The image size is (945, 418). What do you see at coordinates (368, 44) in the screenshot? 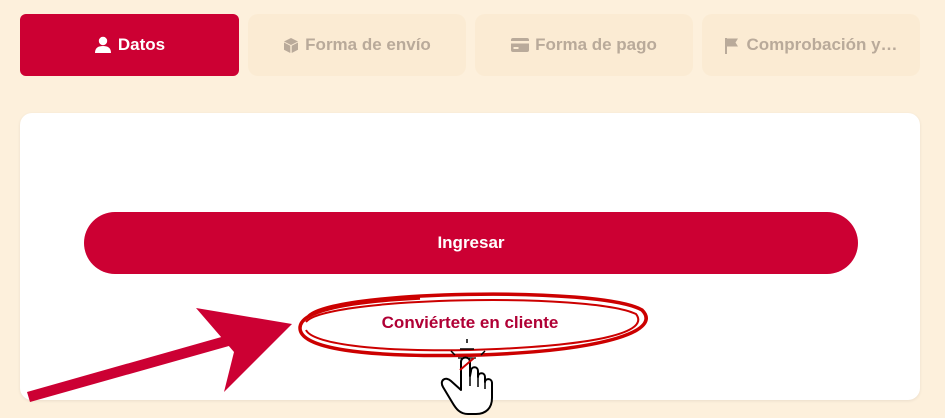
I see `tab-label: Forma de envío` at bounding box center [368, 44].